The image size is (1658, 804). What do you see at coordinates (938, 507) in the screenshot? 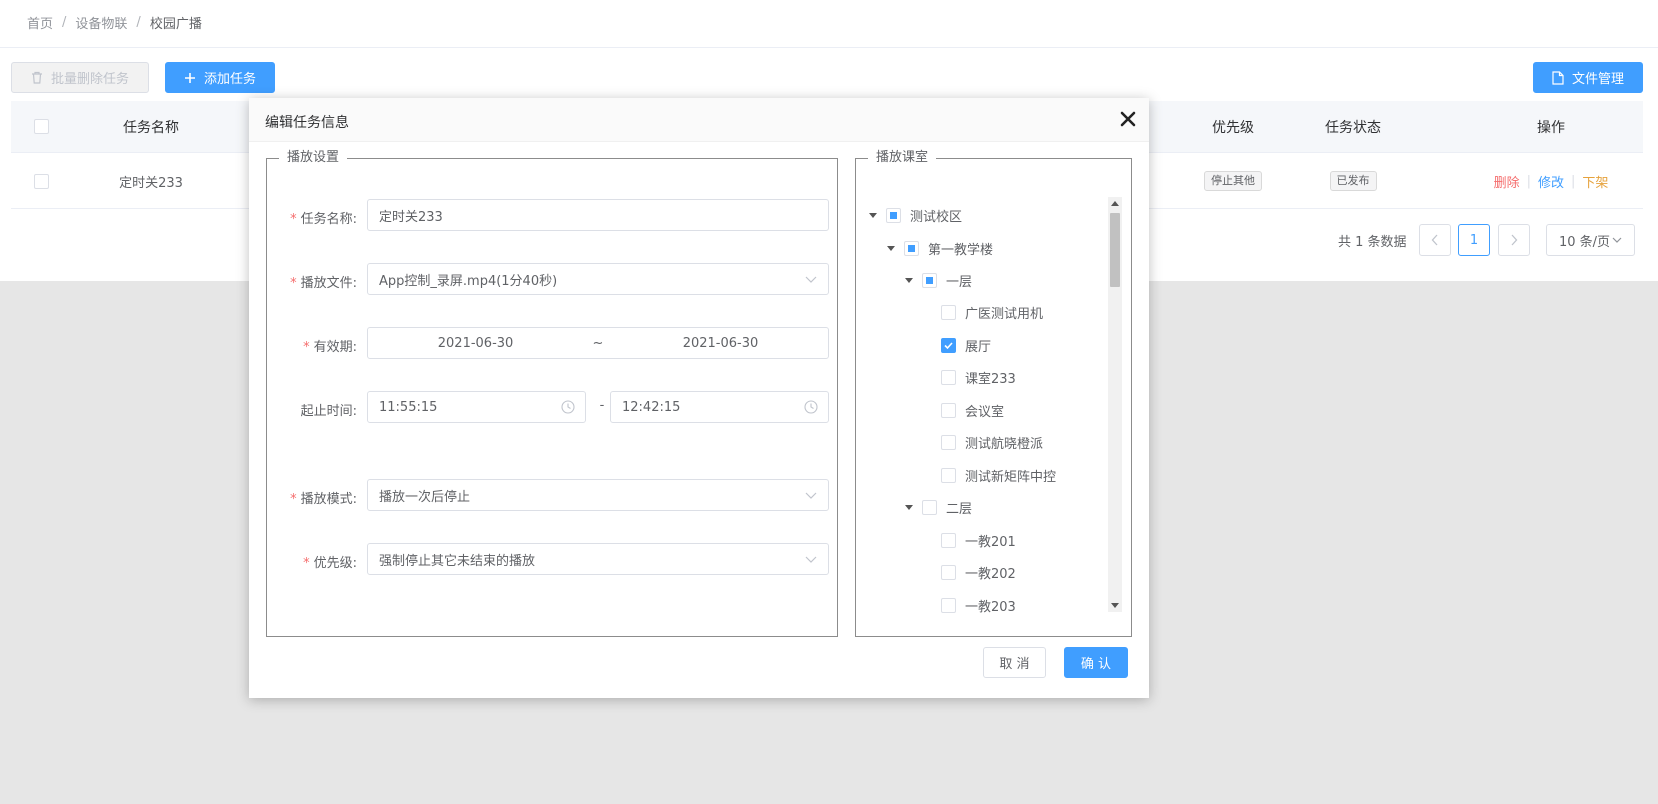
I see `tree-node-floor2: 二层` at bounding box center [938, 507].